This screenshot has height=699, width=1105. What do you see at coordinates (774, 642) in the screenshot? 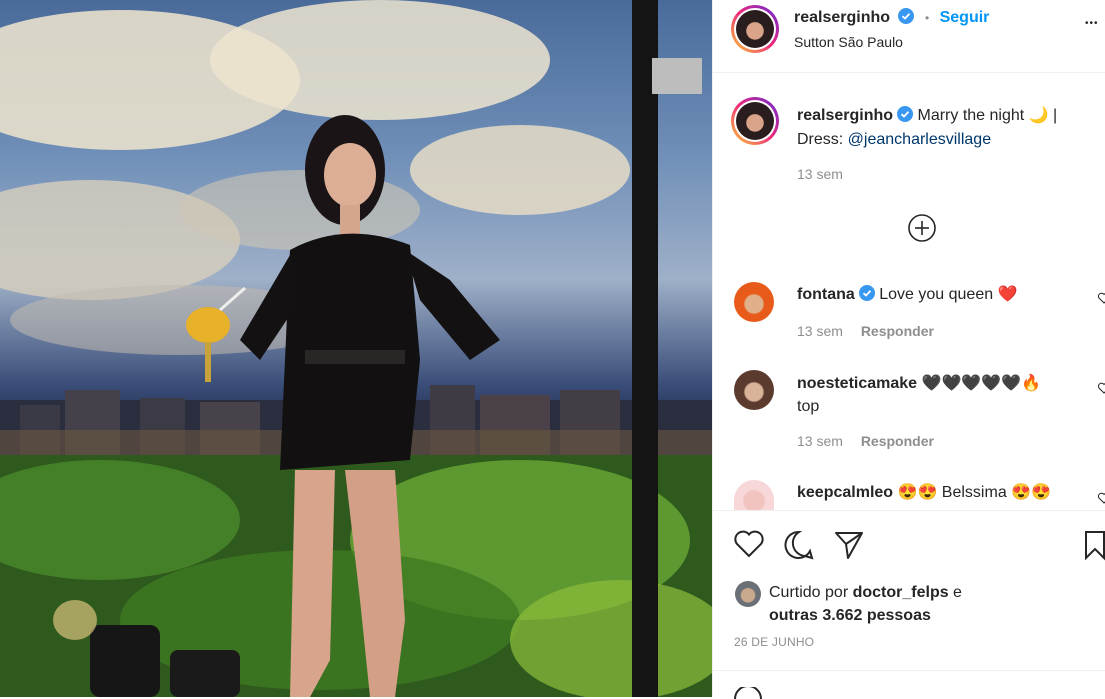
I see `post-date: 26 DE JUNHO` at bounding box center [774, 642].